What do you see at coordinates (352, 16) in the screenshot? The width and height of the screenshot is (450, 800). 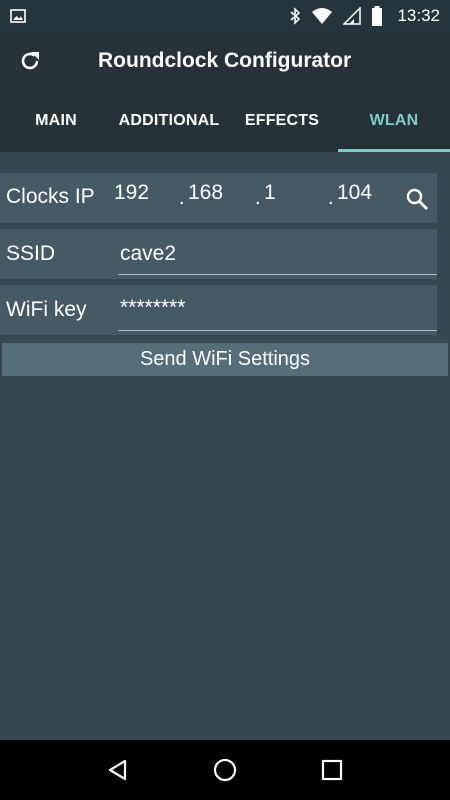 I see `signal-icon` at bounding box center [352, 16].